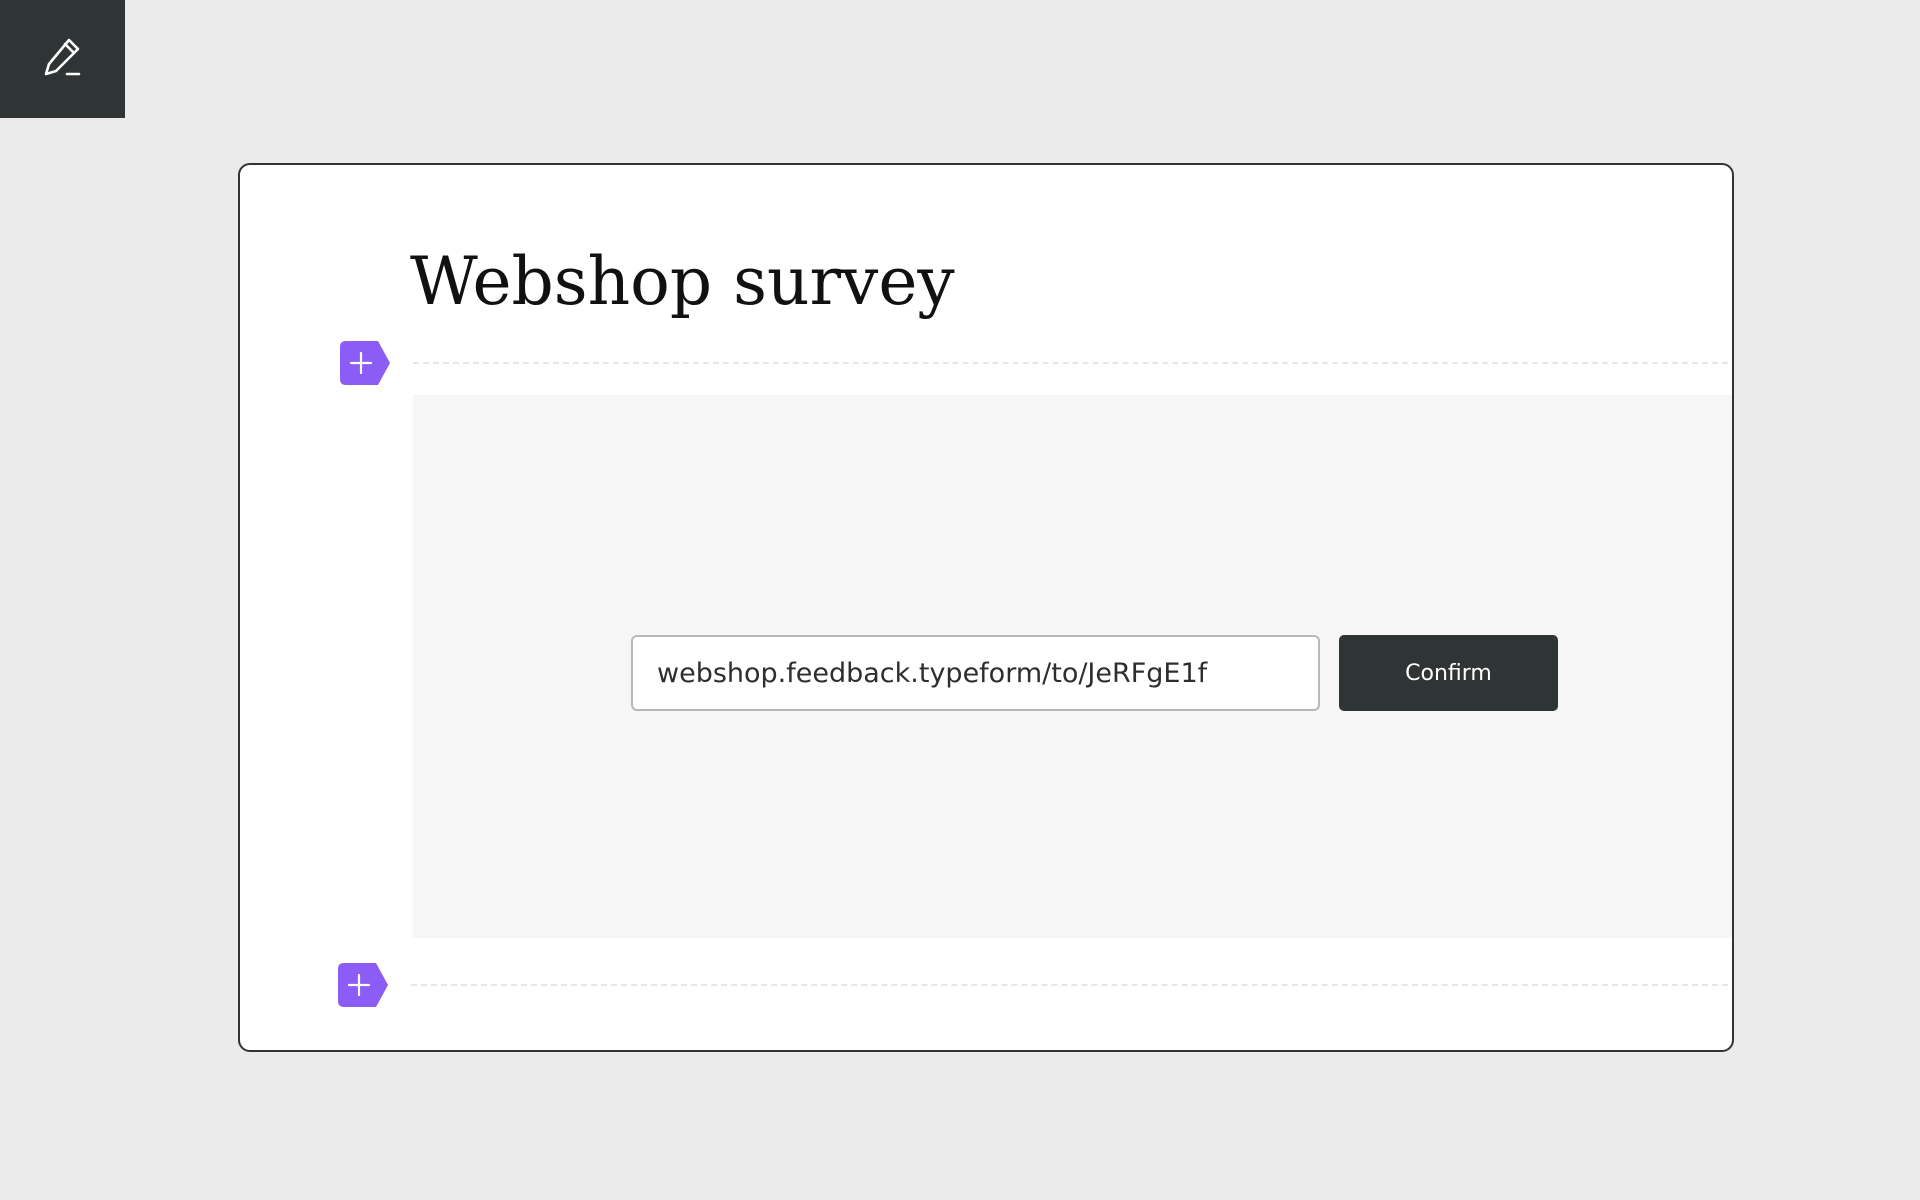  What do you see at coordinates (975, 673) in the screenshot?
I see `embed-url-input` at bounding box center [975, 673].